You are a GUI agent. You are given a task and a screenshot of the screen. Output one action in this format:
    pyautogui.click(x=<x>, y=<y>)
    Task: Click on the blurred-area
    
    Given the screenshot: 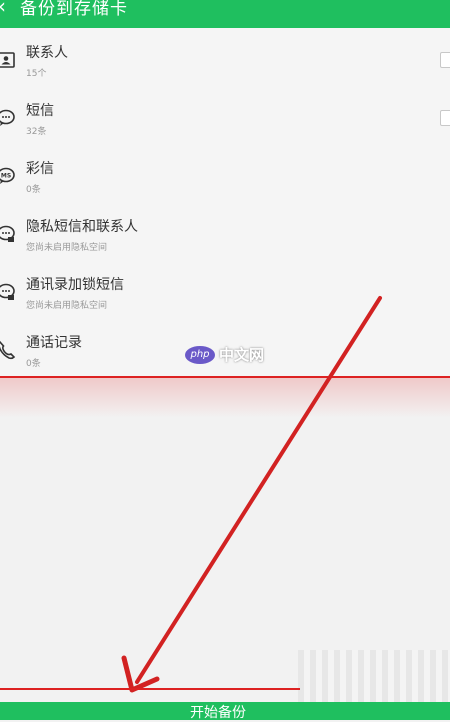 What is the action you would take?
    pyautogui.click(x=374, y=676)
    